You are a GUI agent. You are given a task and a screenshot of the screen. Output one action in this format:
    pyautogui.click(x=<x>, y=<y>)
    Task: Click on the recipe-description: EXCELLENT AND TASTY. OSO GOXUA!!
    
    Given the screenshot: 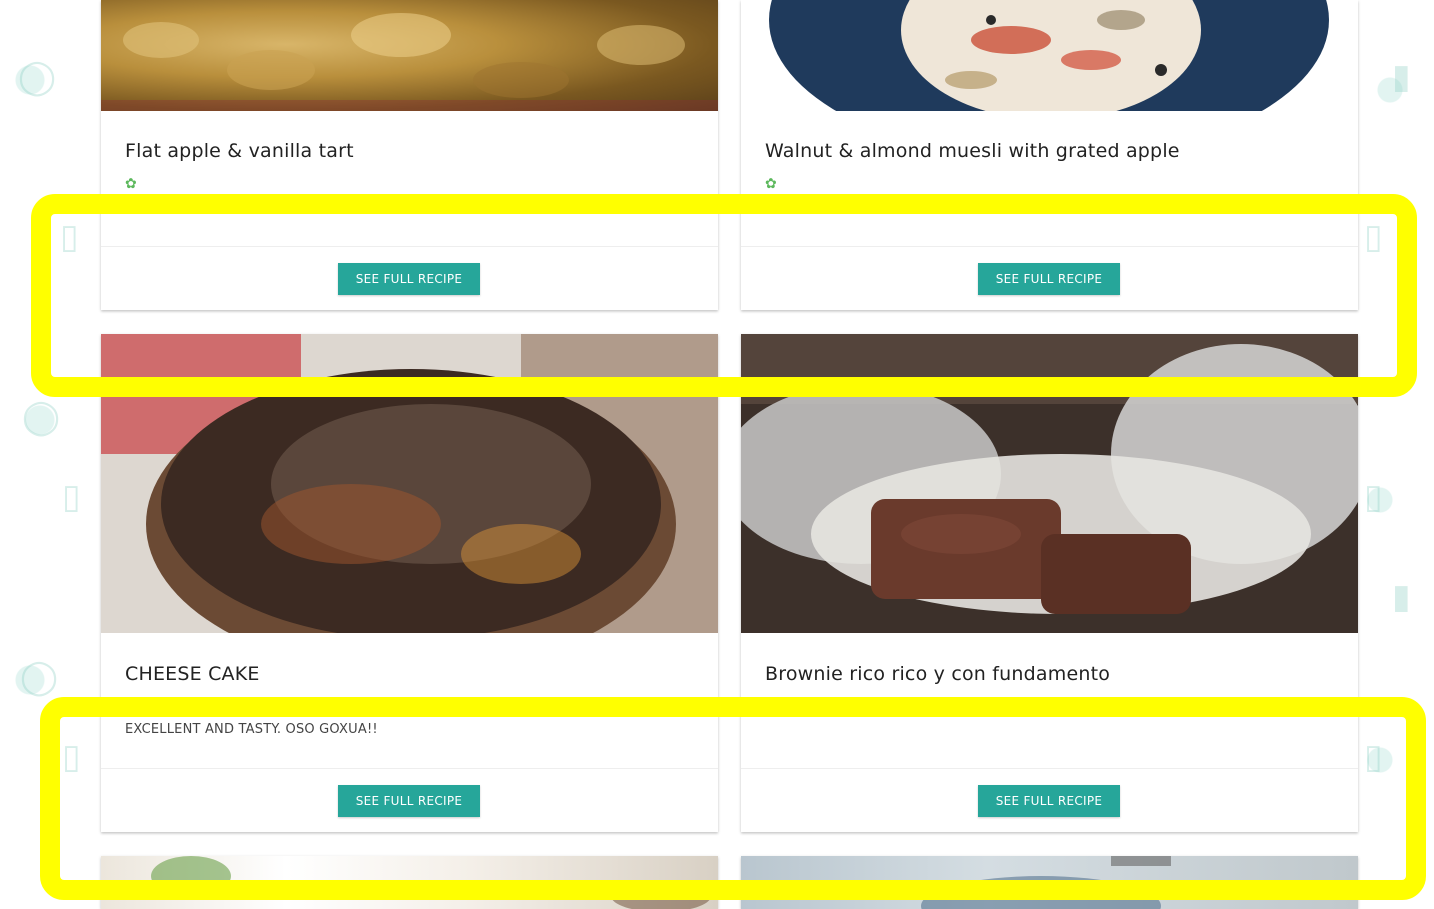 What is the action you would take?
    pyautogui.click(x=251, y=729)
    